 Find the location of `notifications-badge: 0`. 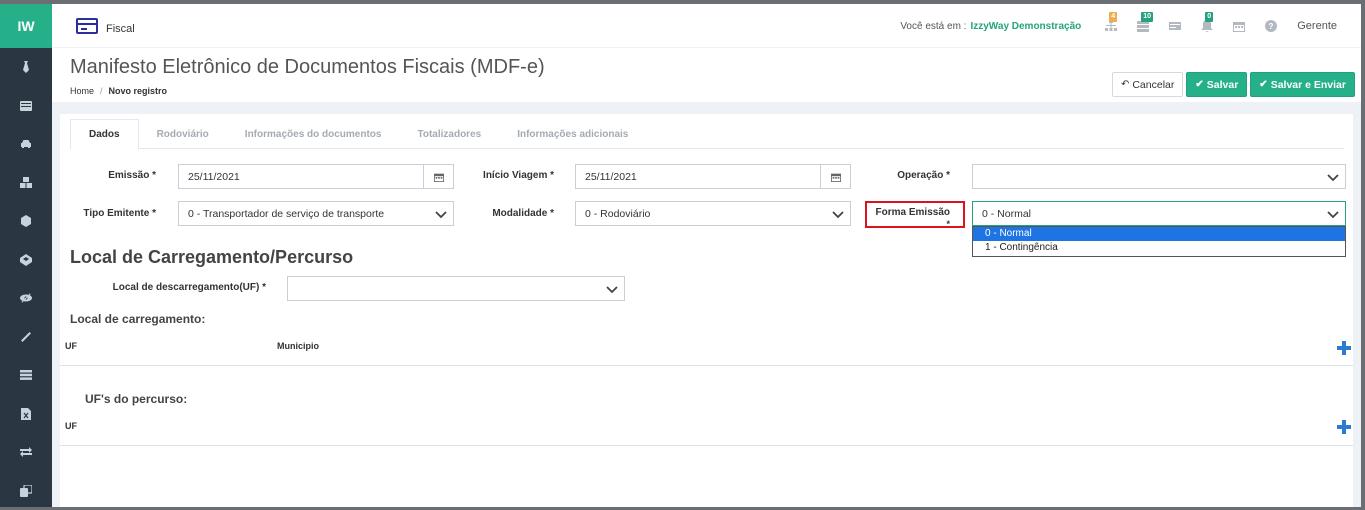

notifications-badge: 0 is located at coordinates (1209, 17).